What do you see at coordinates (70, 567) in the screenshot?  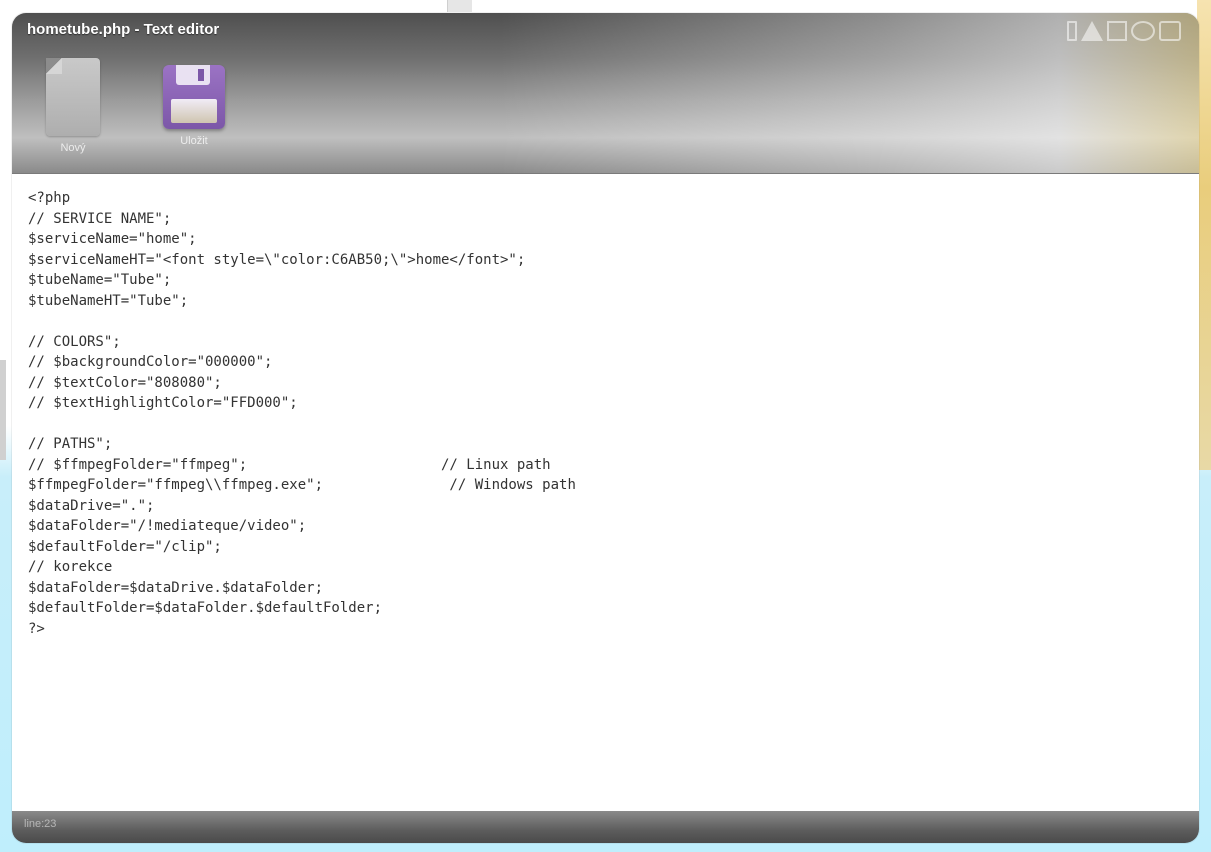 I see `code-line: // korekce` at bounding box center [70, 567].